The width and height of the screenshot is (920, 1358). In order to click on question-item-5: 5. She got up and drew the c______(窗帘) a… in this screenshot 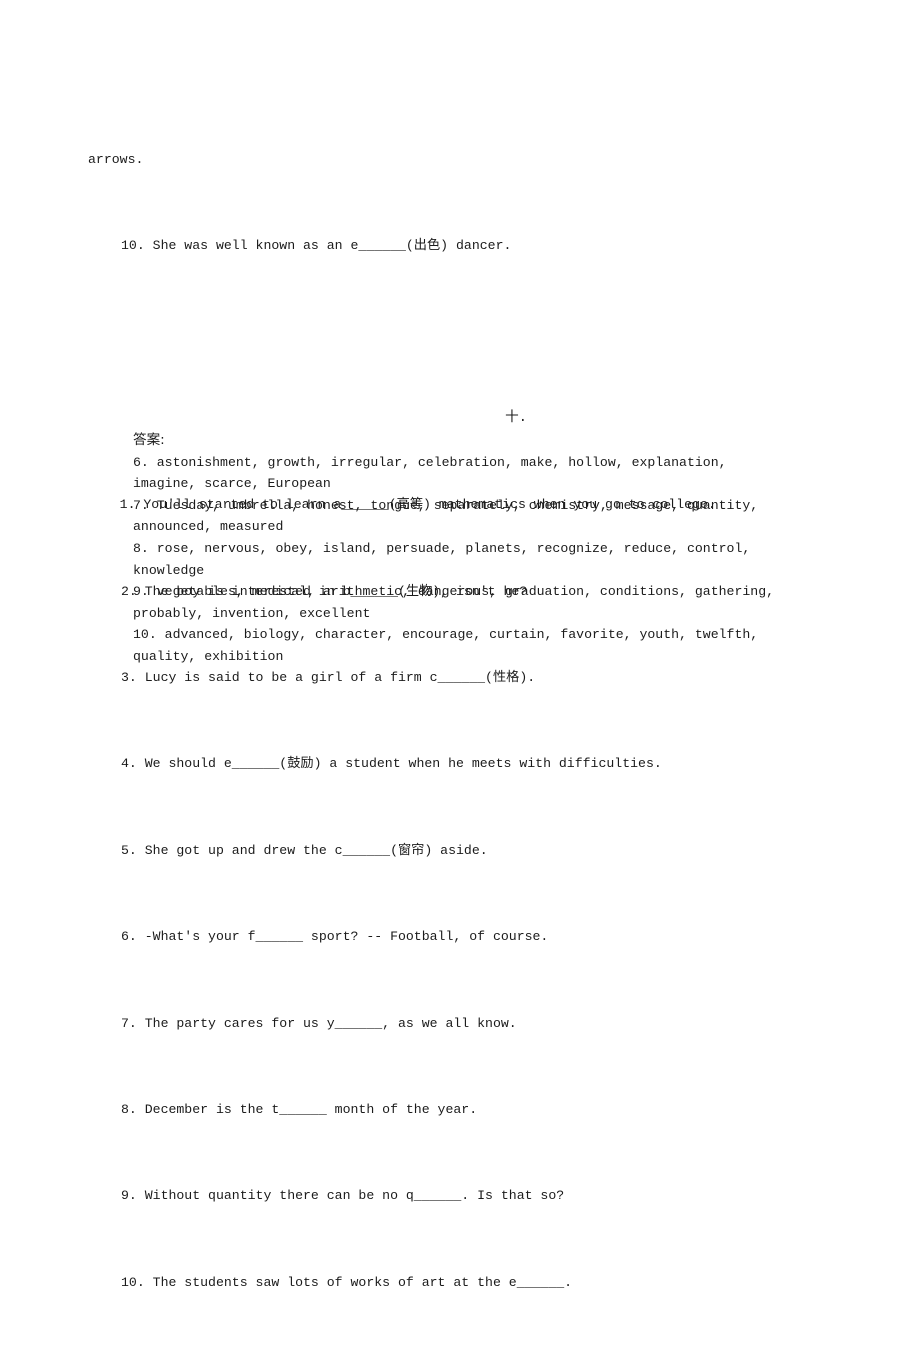, I will do `click(304, 850)`.